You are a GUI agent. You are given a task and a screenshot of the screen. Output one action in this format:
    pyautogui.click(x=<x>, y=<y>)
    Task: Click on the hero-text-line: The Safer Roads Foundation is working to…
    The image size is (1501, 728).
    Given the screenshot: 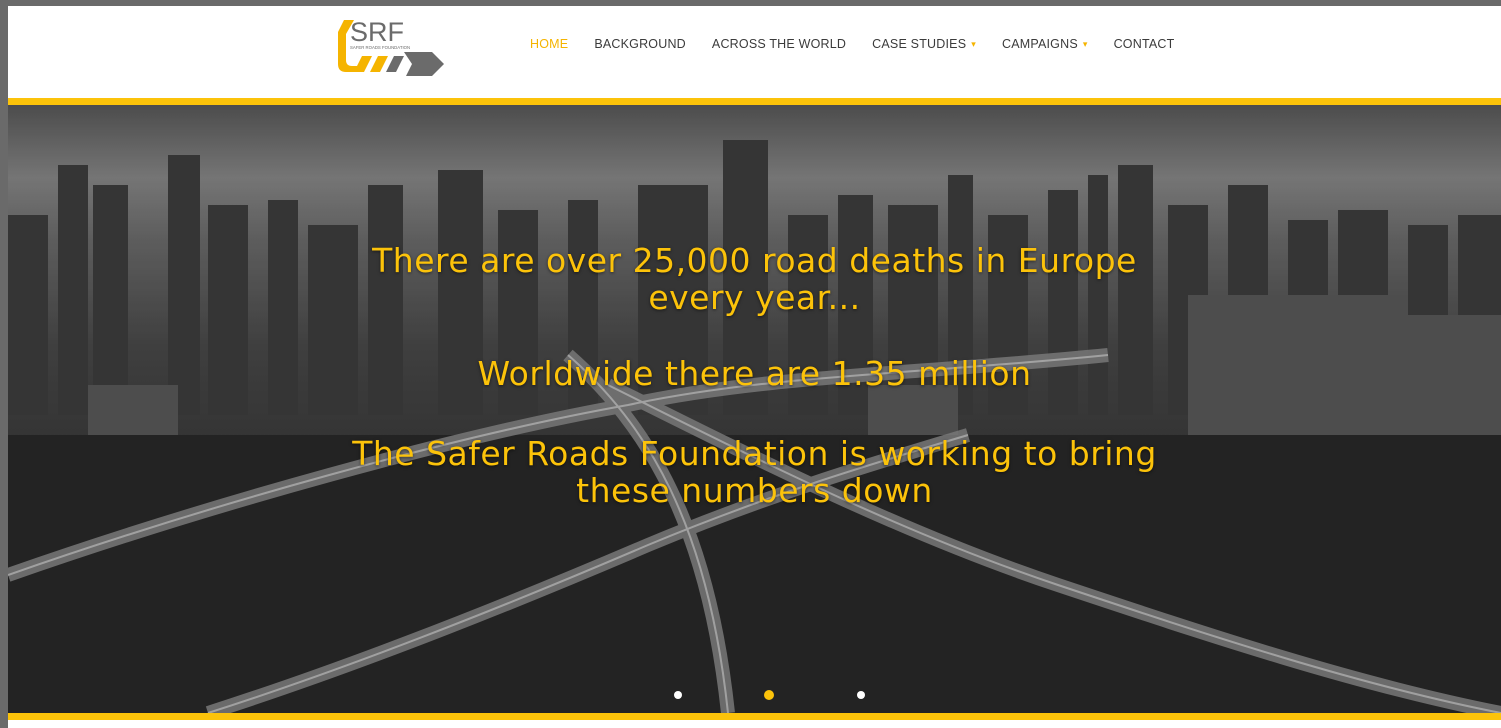 What is the action you would take?
    pyautogui.click(x=754, y=453)
    